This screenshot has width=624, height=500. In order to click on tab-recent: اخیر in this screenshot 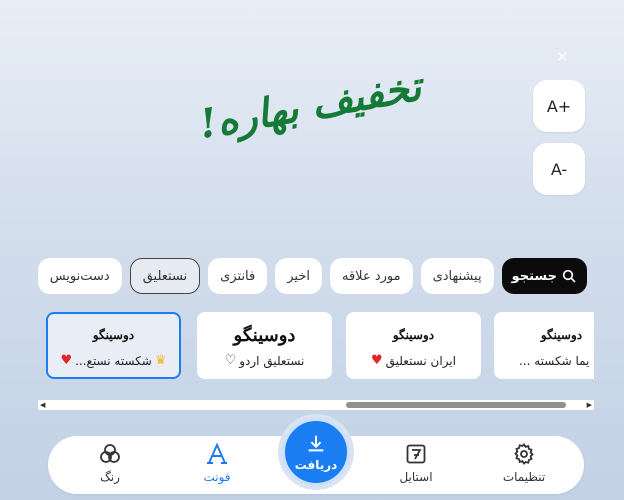, I will do `click(298, 276)`.